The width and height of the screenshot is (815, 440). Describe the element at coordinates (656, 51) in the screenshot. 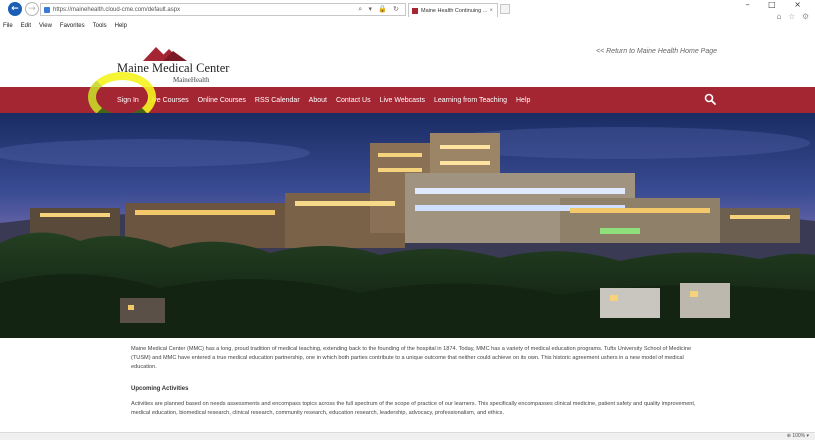

I see `return-home-link: << Return to Maine Health Home Page` at that location.